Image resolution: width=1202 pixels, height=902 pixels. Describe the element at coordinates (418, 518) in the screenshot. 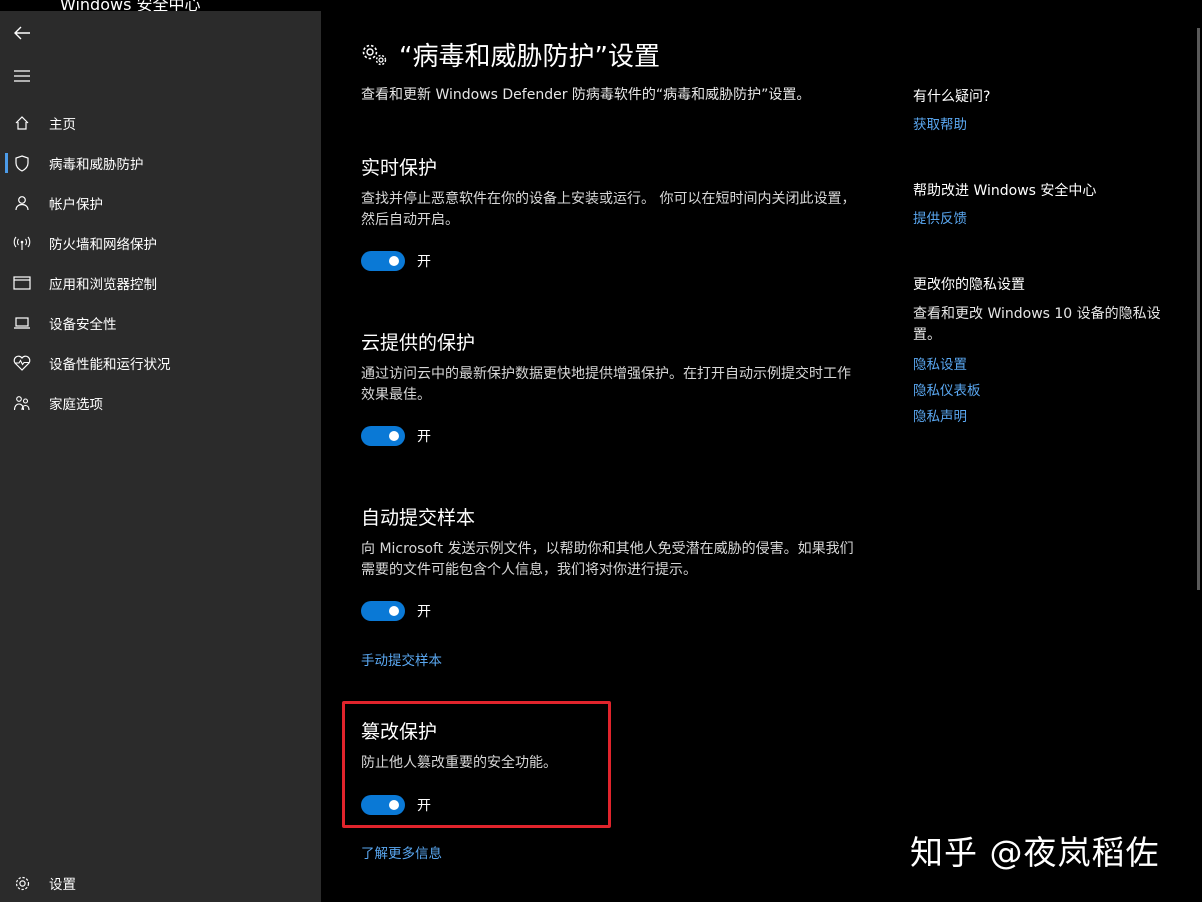

I see `section-heading: 自动提交样本` at that location.